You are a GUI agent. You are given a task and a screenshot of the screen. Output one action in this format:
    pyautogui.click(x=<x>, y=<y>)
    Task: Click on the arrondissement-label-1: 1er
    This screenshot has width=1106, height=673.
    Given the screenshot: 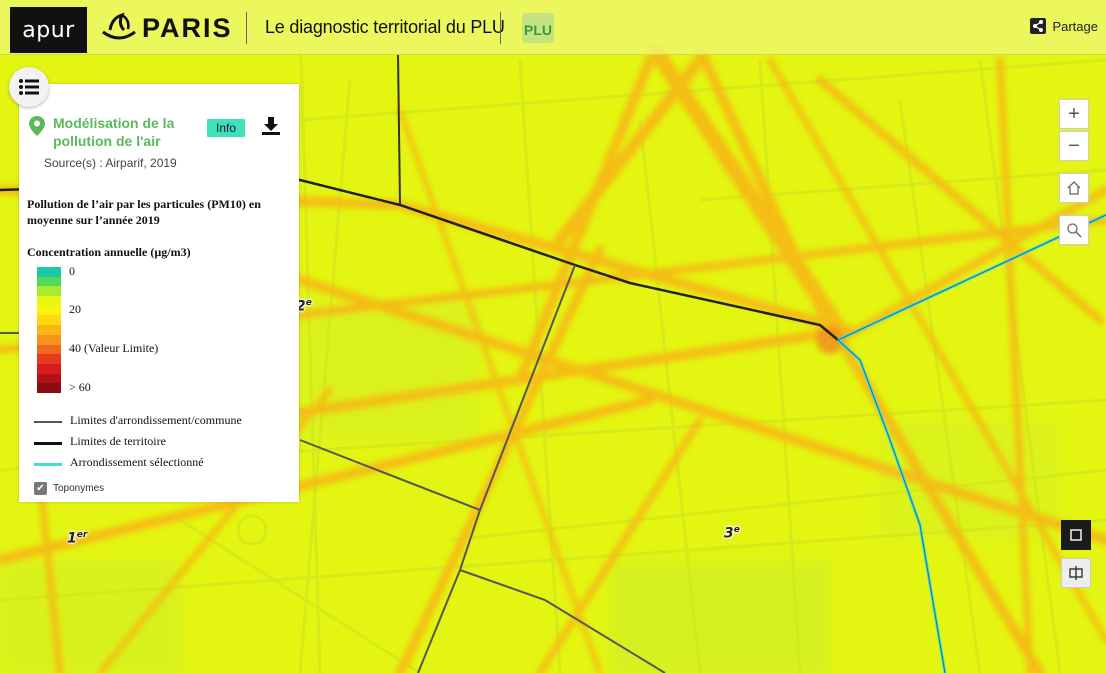 What is the action you would take?
    pyautogui.click(x=77, y=538)
    